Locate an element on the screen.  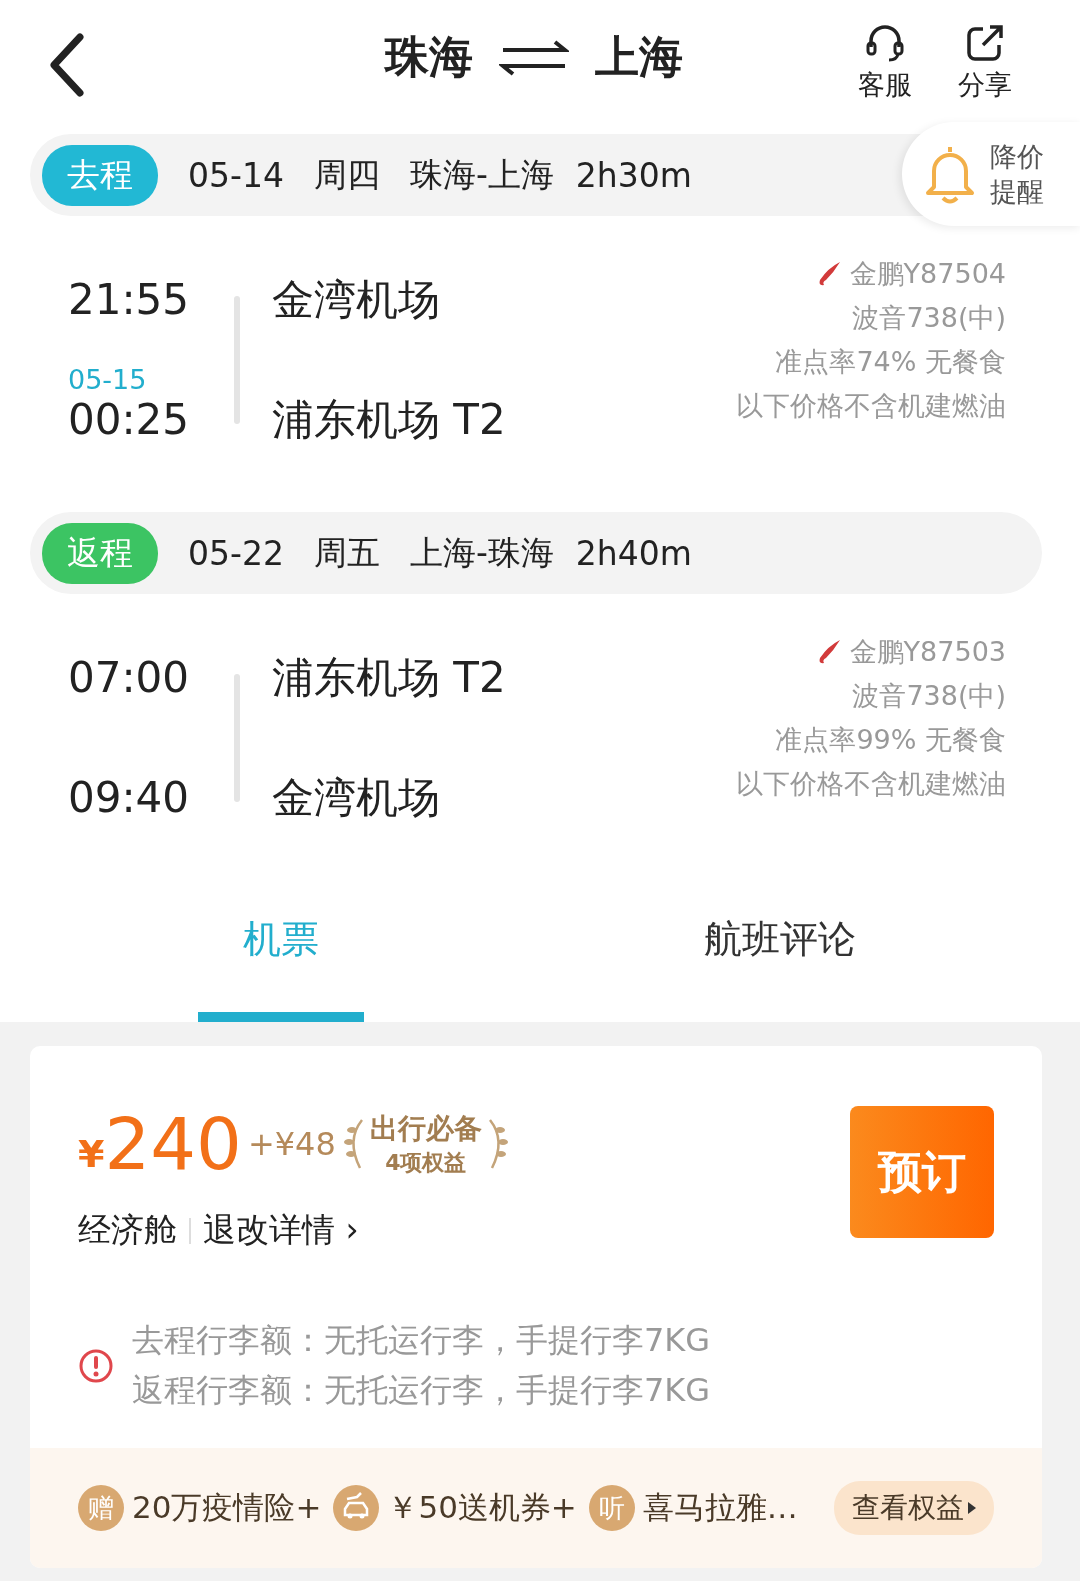
punctuality-info: 准点率99% 无餐食 is located at coordinates (890, 740).